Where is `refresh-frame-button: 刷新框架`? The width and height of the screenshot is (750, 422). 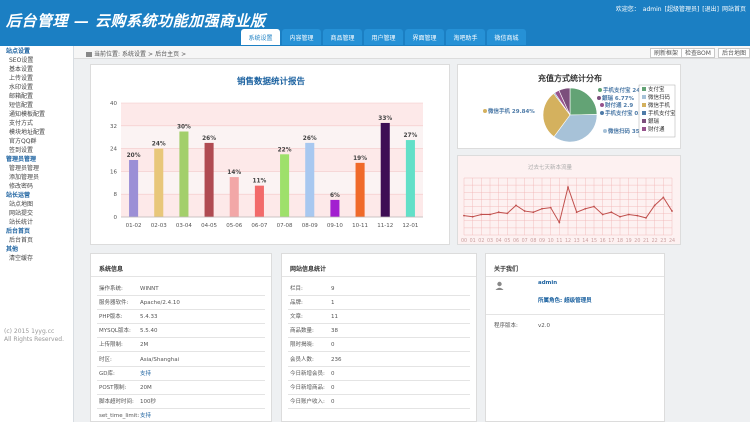 refresh-frame-button: 刷新框架 is located at coordinates (666, 53).